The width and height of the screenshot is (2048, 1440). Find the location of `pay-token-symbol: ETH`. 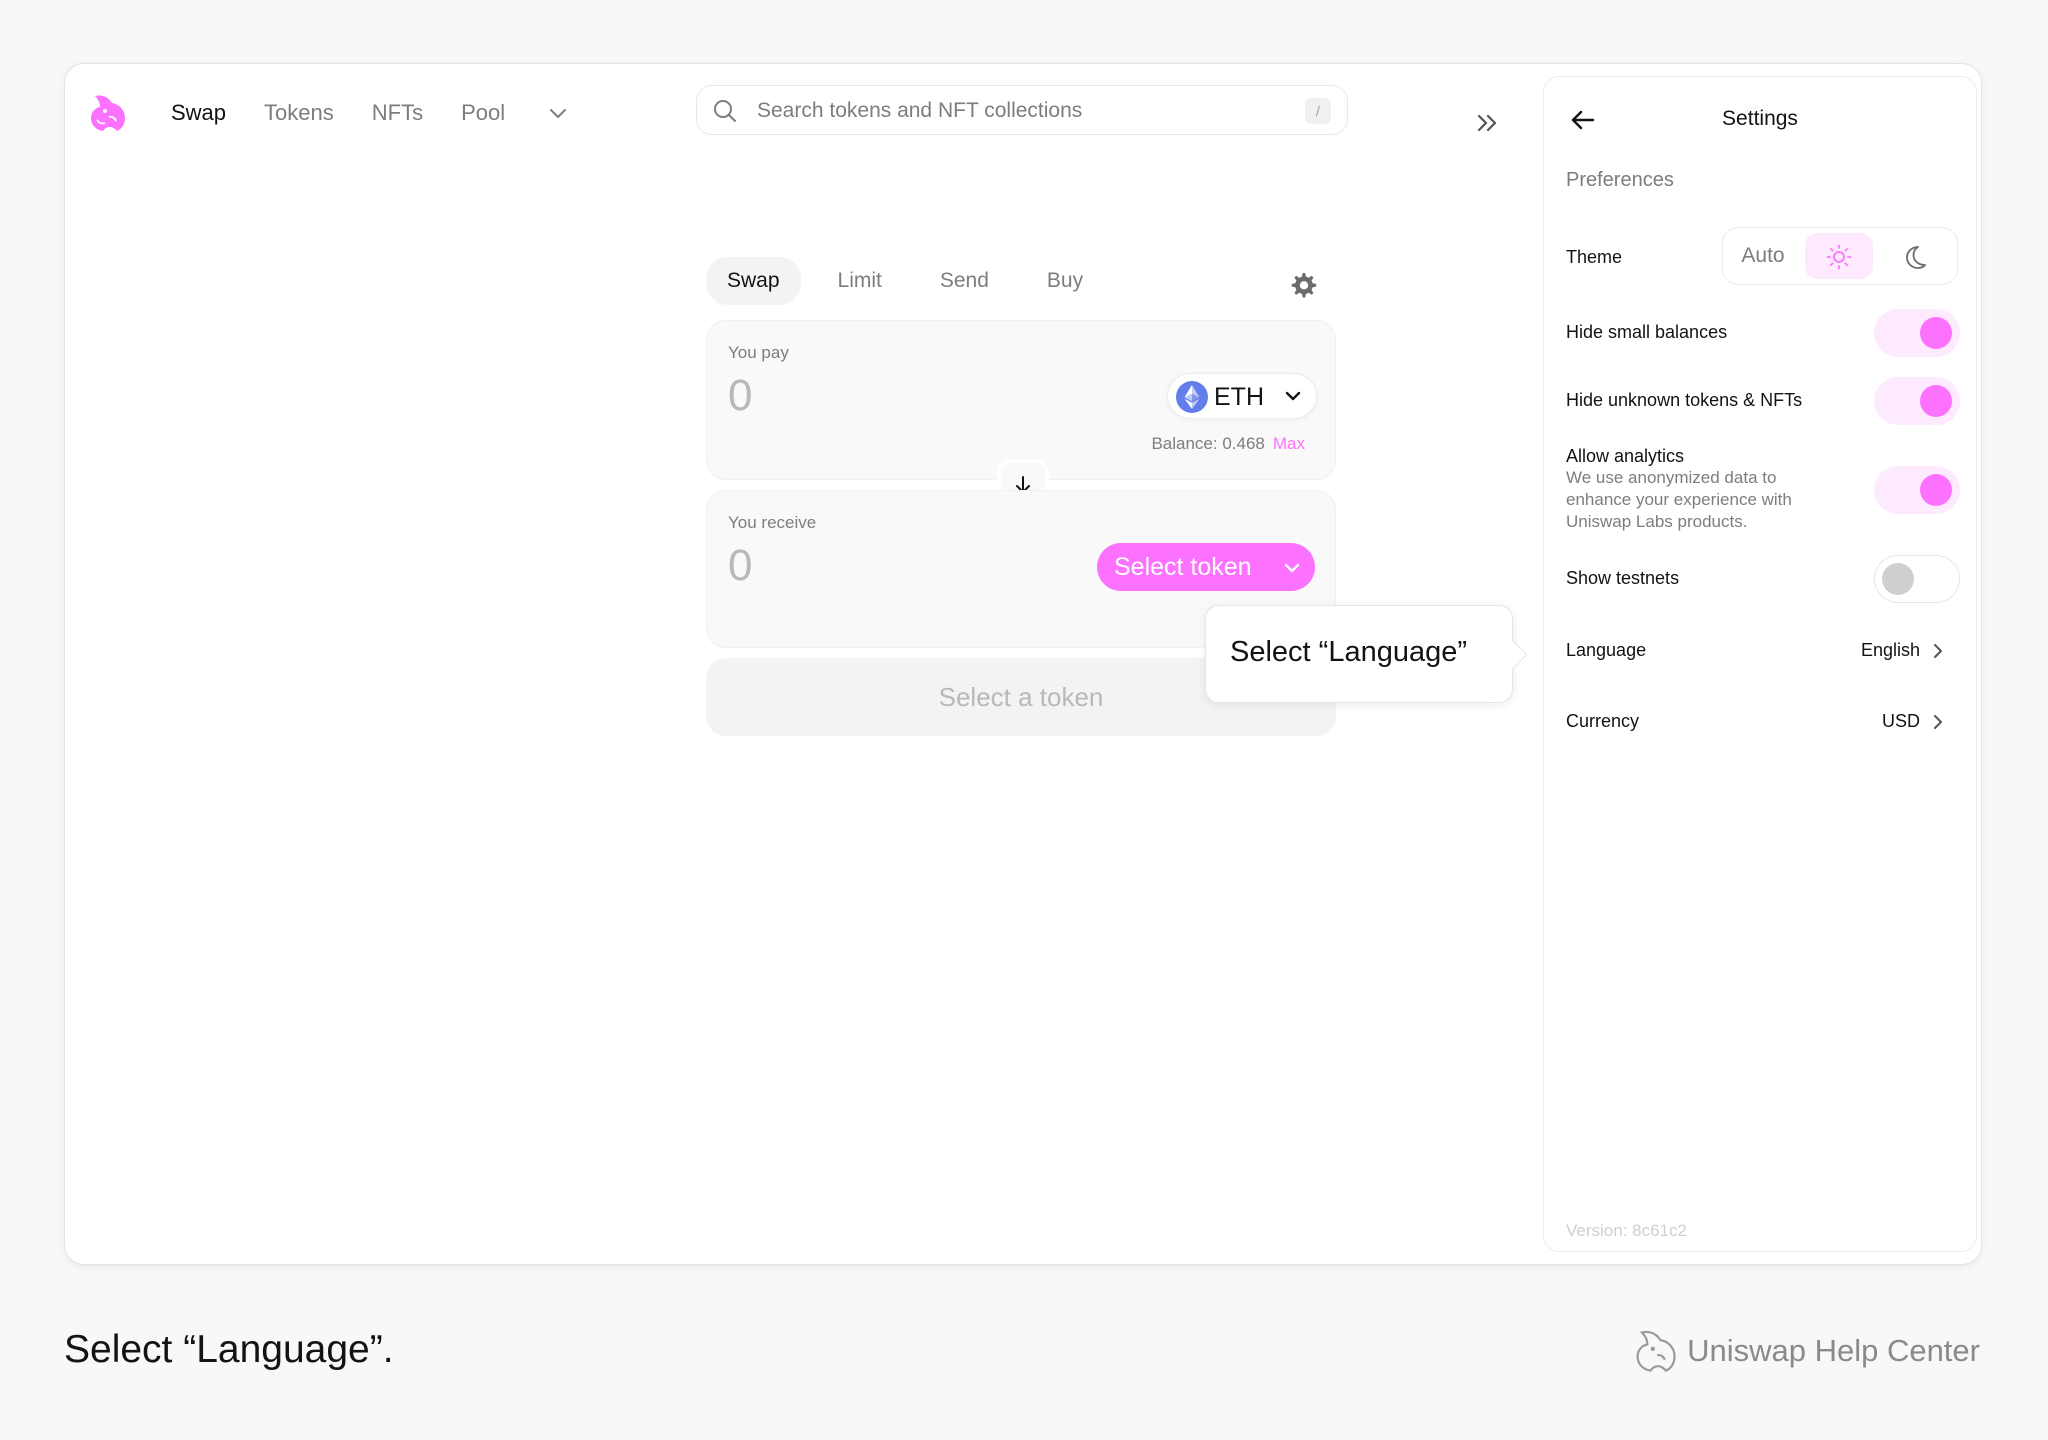

pay-token-symbol: ETH is located at coordinates (1239, 397).